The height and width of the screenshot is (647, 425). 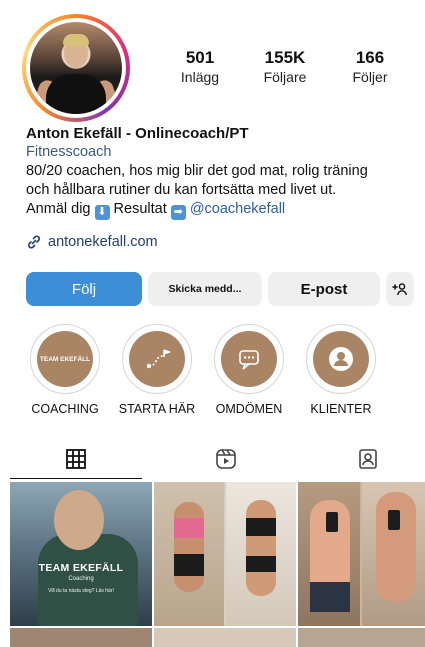 What do you see at coordinates (285, 57) in the screenshot?
I see `stat-followers-value: 155K` at bounding box center [285, 57].